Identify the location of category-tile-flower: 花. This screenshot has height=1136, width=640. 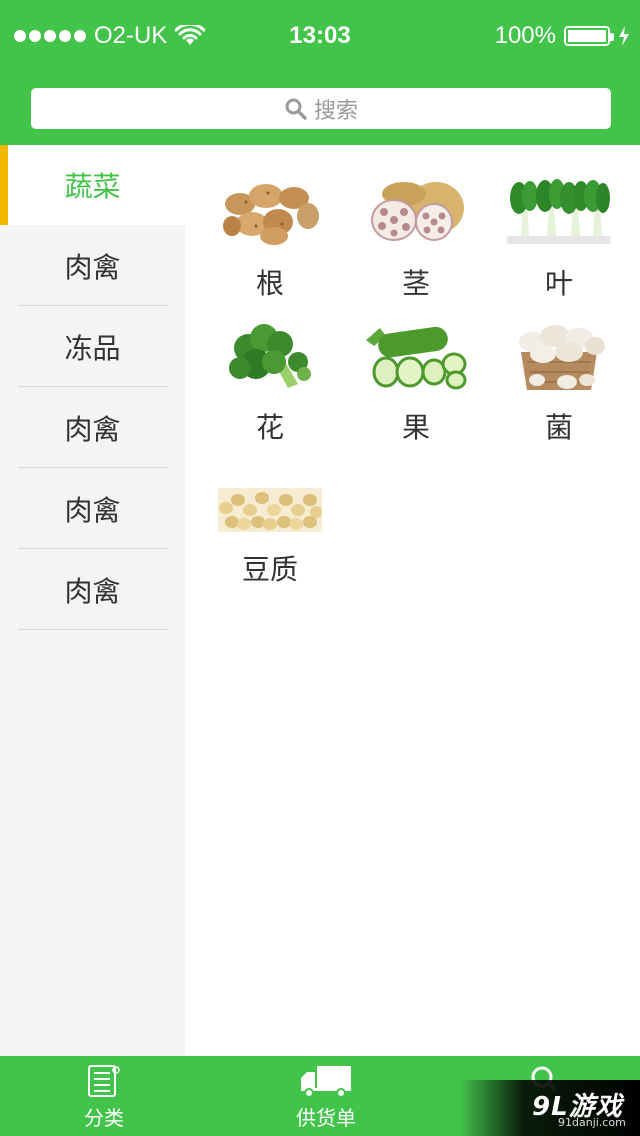
(270, 384).